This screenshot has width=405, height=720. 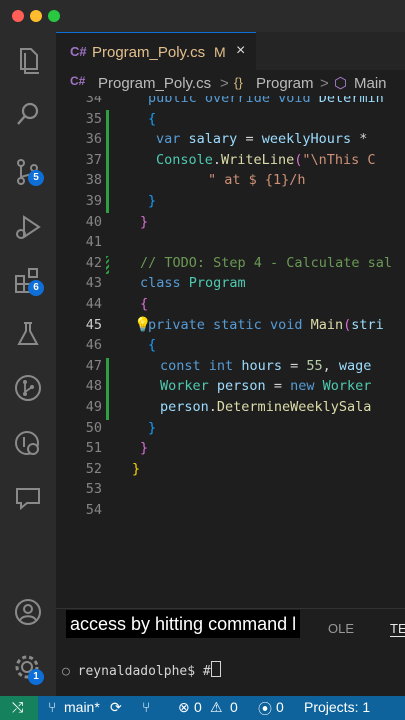 What do you see at coordinates (265, 709) in the screenshot?
I see `ports-icon: ⦿` at bounding box center [265, 709].